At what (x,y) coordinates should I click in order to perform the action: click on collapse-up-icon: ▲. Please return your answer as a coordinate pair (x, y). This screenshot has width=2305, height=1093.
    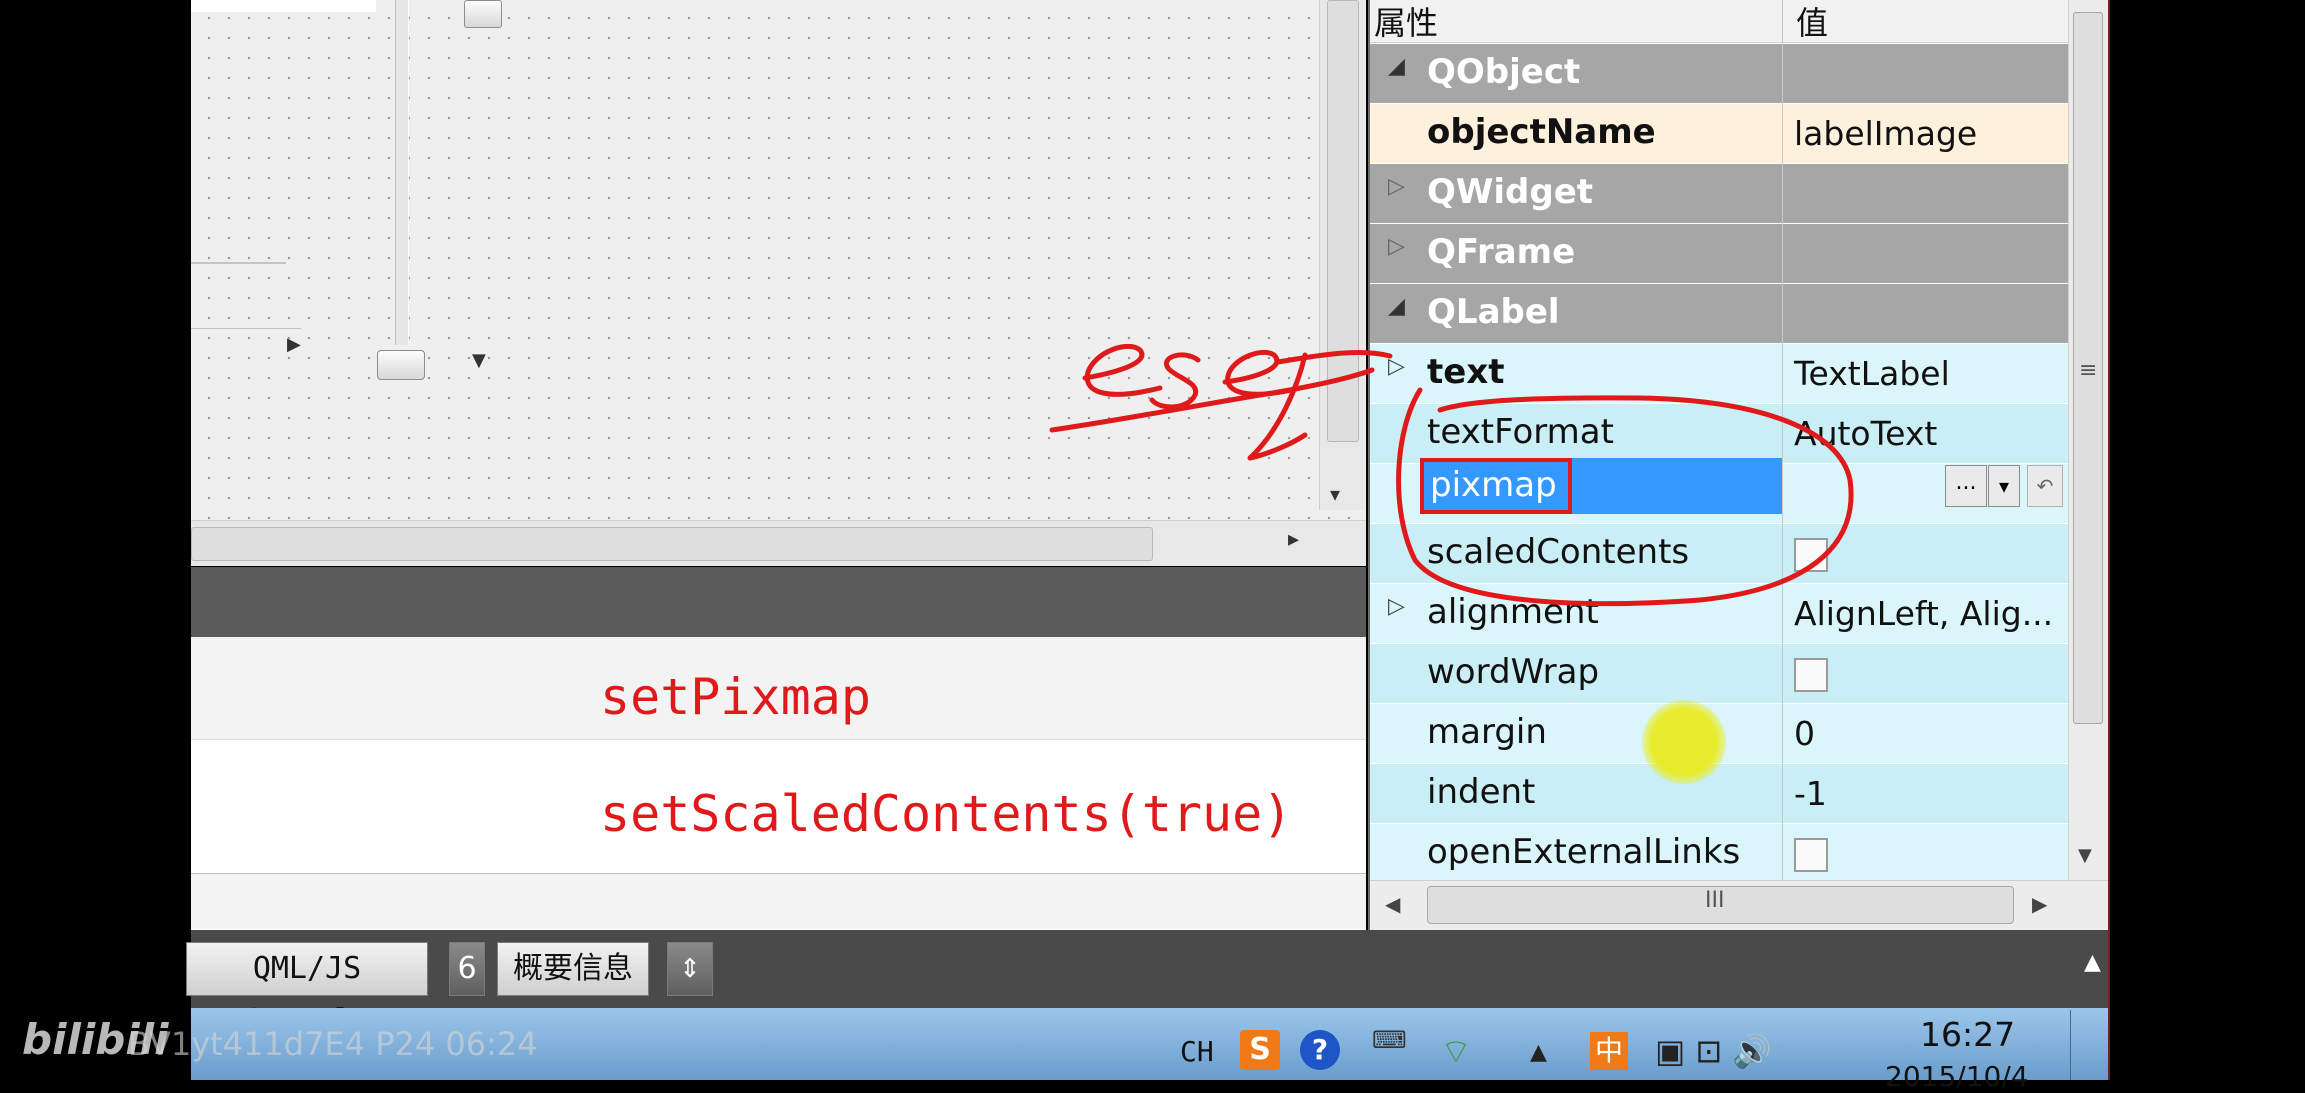
    Looking at the image, I should click on (2092, 962).